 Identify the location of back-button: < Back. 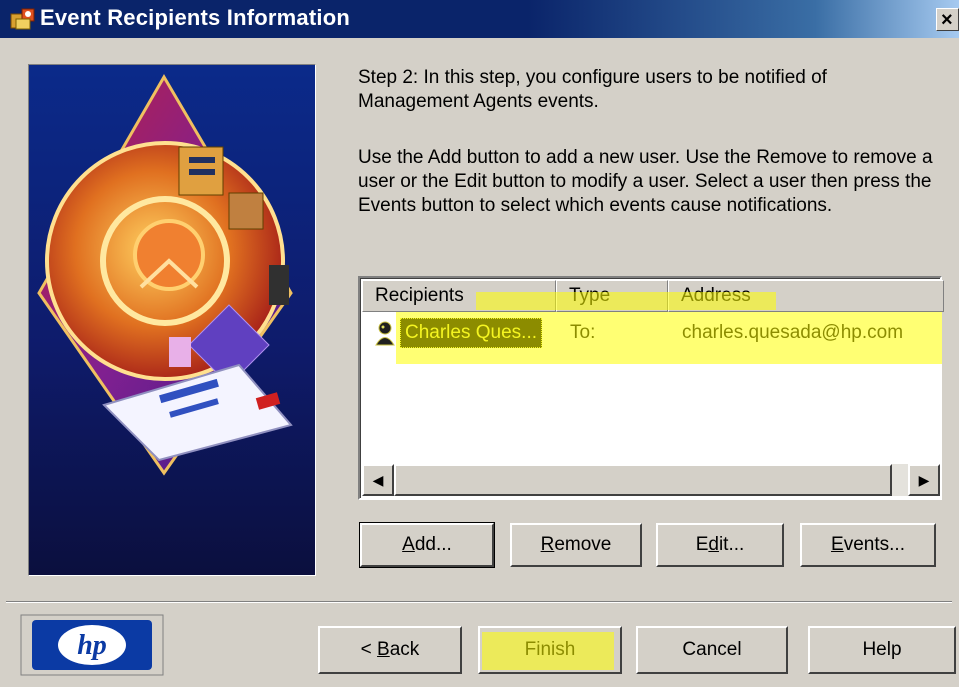
(390, 650).